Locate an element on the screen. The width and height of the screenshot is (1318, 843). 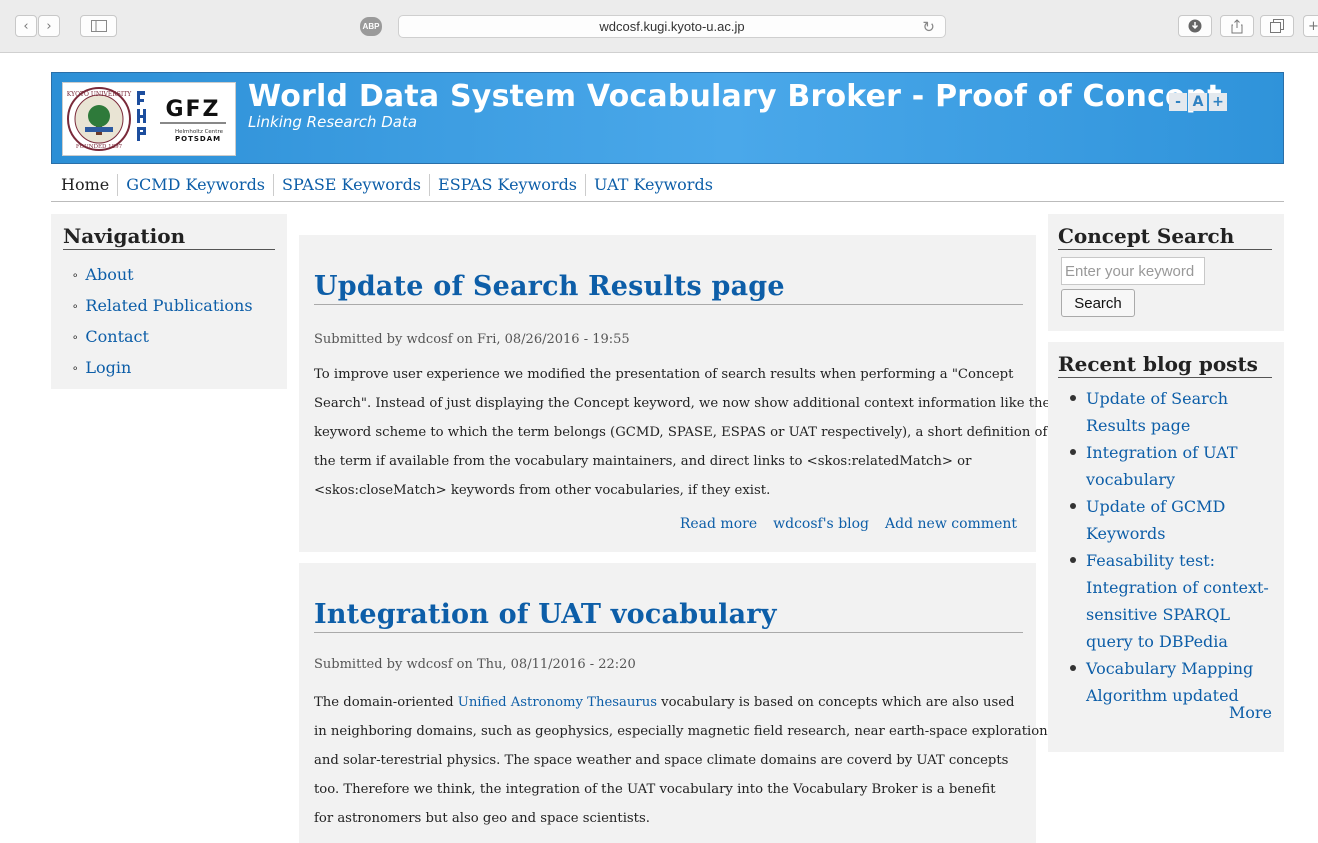
more-link: More is located at coordinates (1250, 712).